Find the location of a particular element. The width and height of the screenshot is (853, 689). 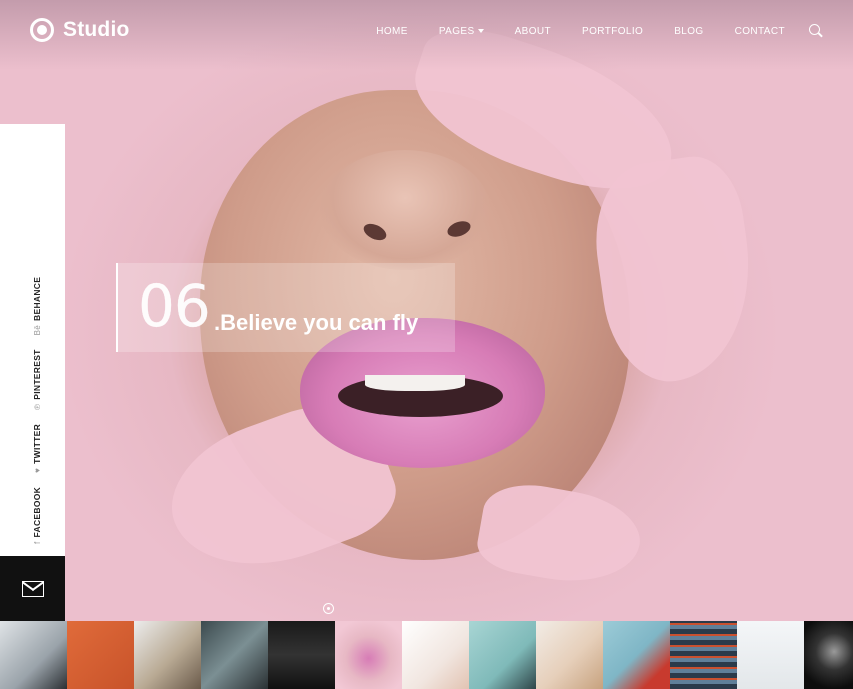

slide-title: .Believe you can fly is located at coordinates (316, 322).